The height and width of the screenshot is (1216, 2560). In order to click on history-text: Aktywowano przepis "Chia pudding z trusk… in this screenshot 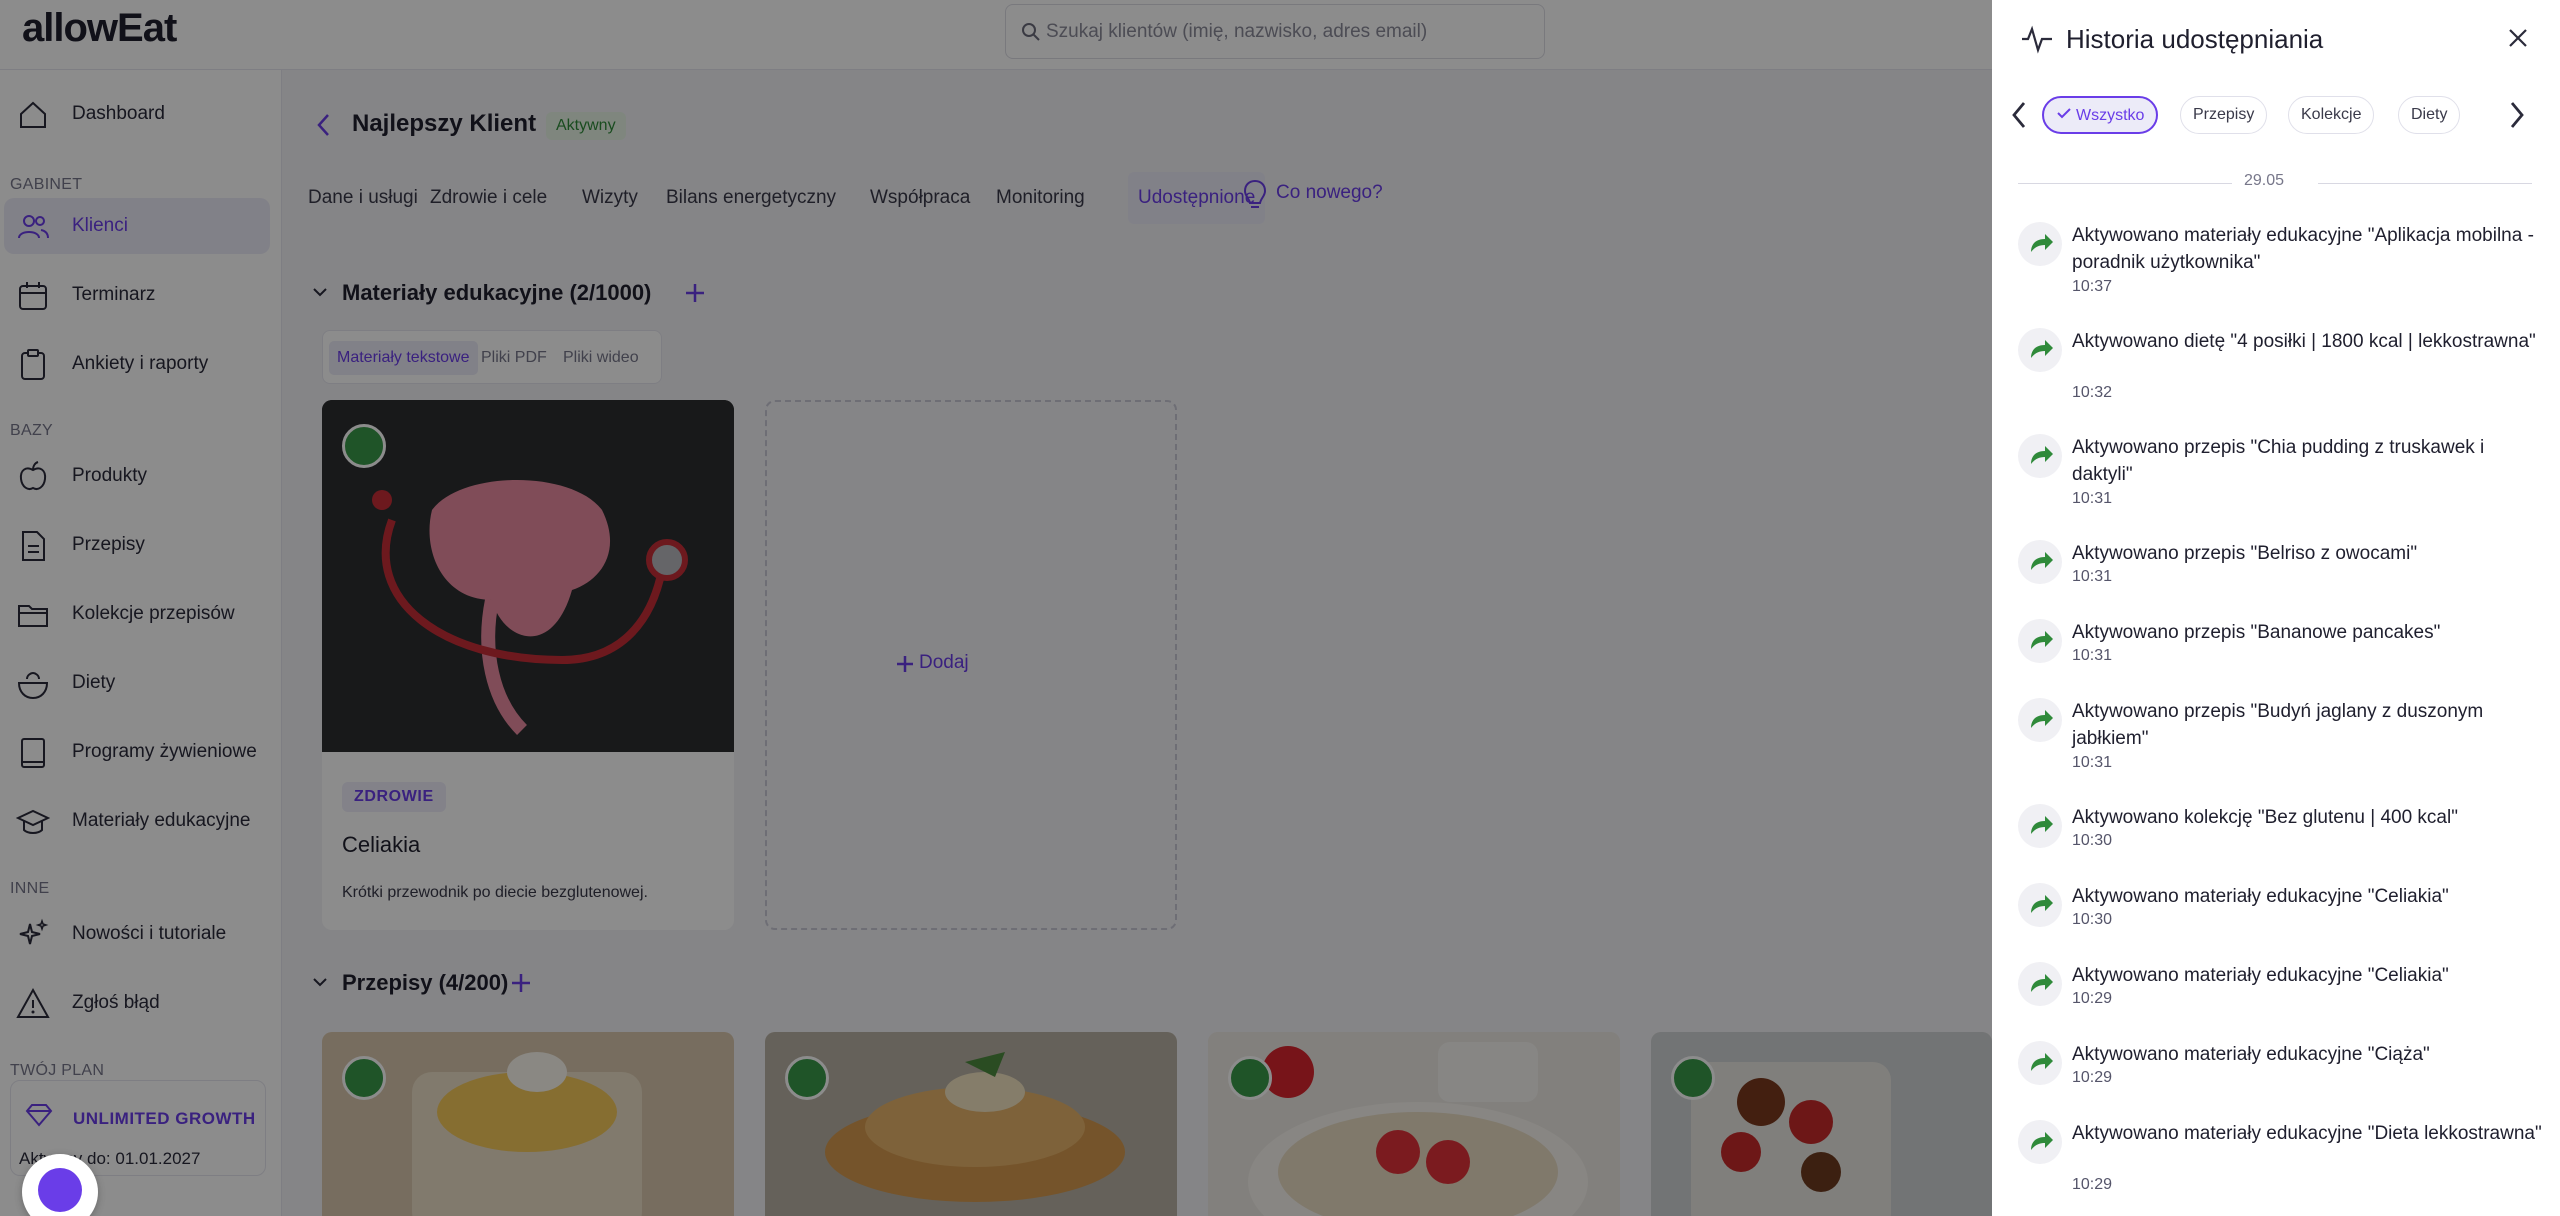, I will do `click(2278, 461)`.